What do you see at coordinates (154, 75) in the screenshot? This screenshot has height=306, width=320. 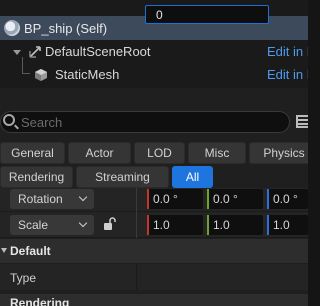 I see `tree-item-static-mesh: StaticMesh Edit in B` at bounding box center [154, 75].